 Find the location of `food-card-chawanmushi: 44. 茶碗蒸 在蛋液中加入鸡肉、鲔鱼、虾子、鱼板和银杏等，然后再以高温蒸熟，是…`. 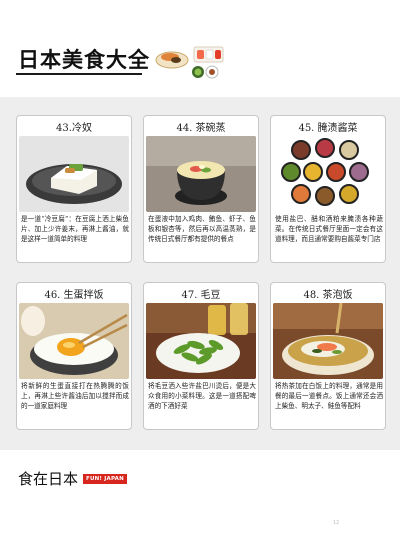

food-card-chawanmushi: 44. 茶碗蒸 在蛋液中加入鸡肉、鲔鱼、虾子、鱼板和银杏等，然后再以高温蒸熟，是… is located at coordinates (201, 189).